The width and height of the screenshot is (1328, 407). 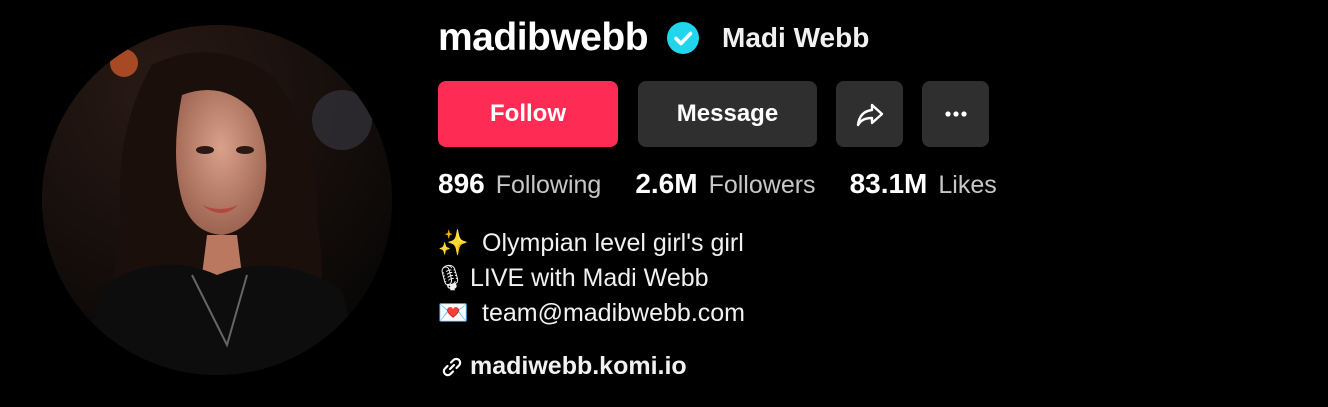 I want to click on follow-button-label: Follow, so click(x=528, y=113).